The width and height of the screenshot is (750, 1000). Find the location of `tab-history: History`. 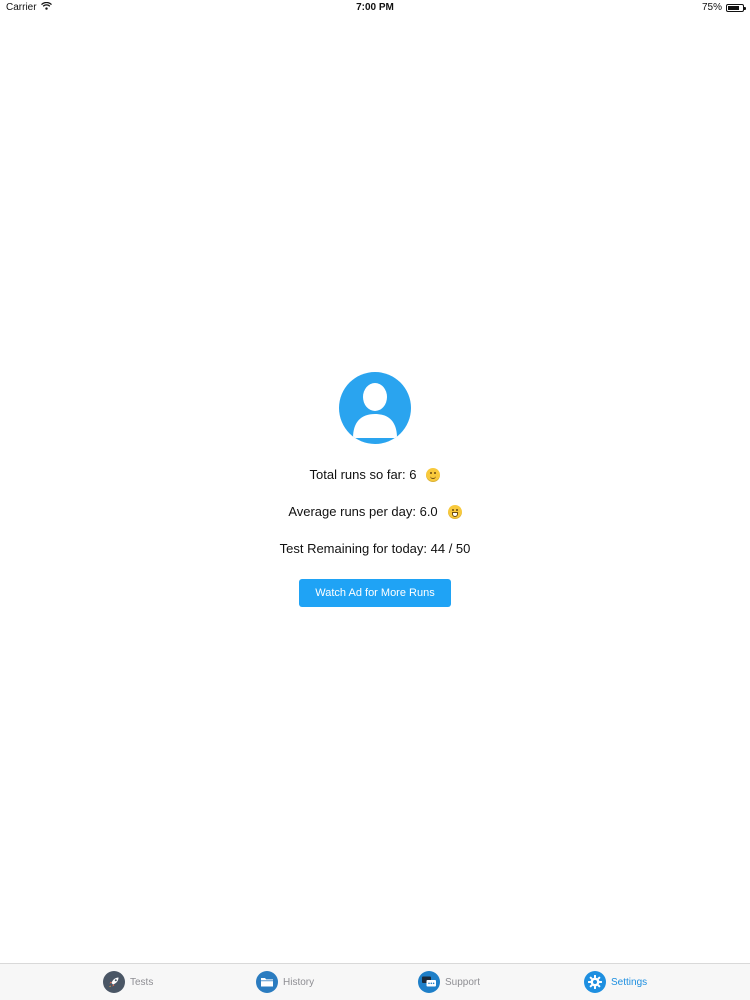

tab-history: History is located at coordinates (285, 982).